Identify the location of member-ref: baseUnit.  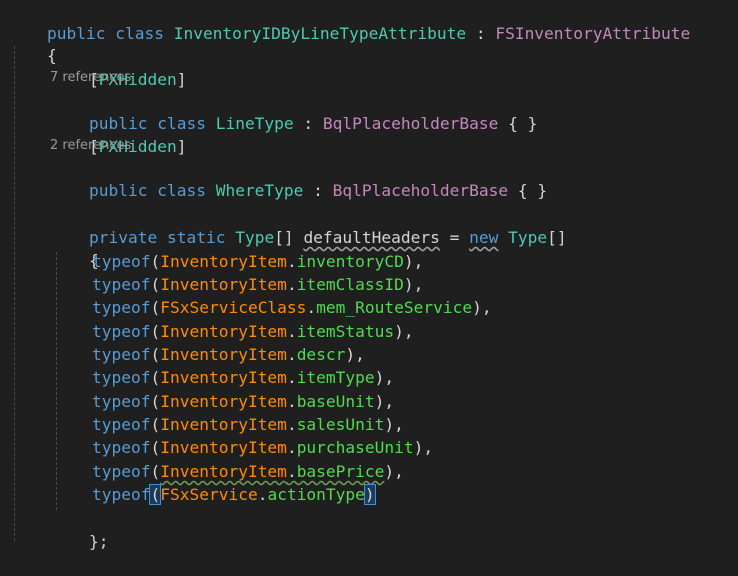
(335, 401).